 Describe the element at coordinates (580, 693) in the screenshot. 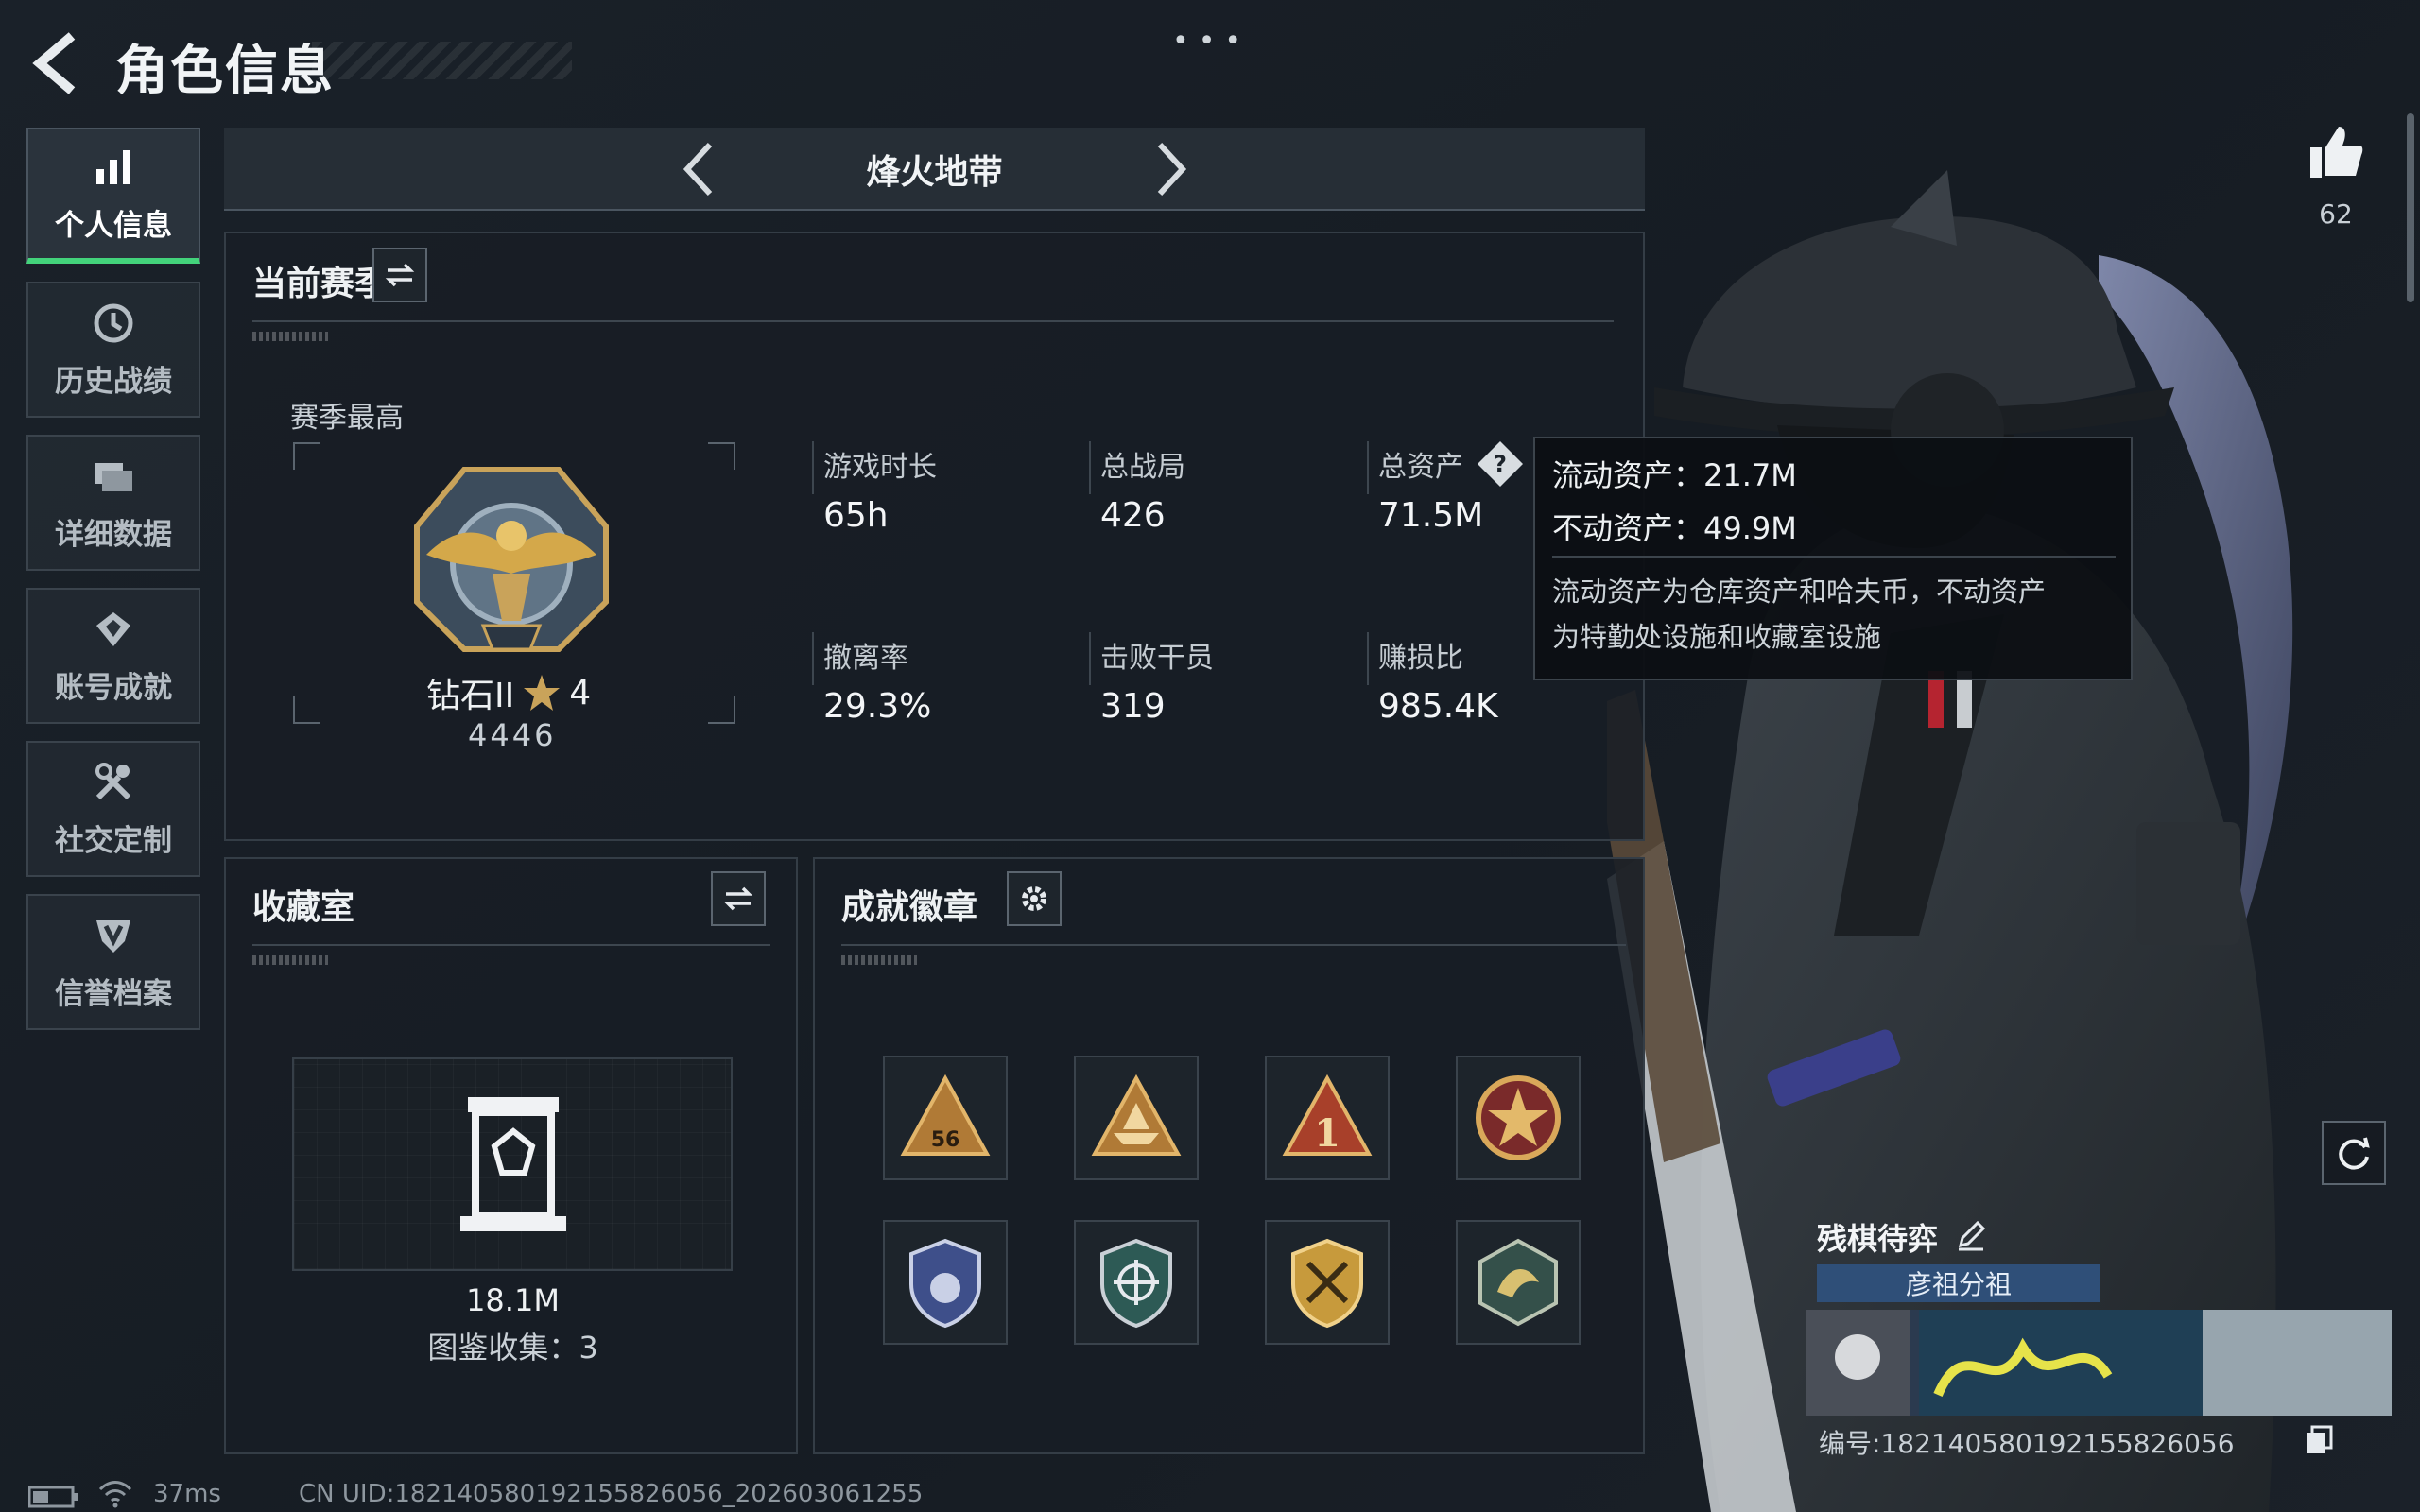

I see `rank-stars: 4` at that location.